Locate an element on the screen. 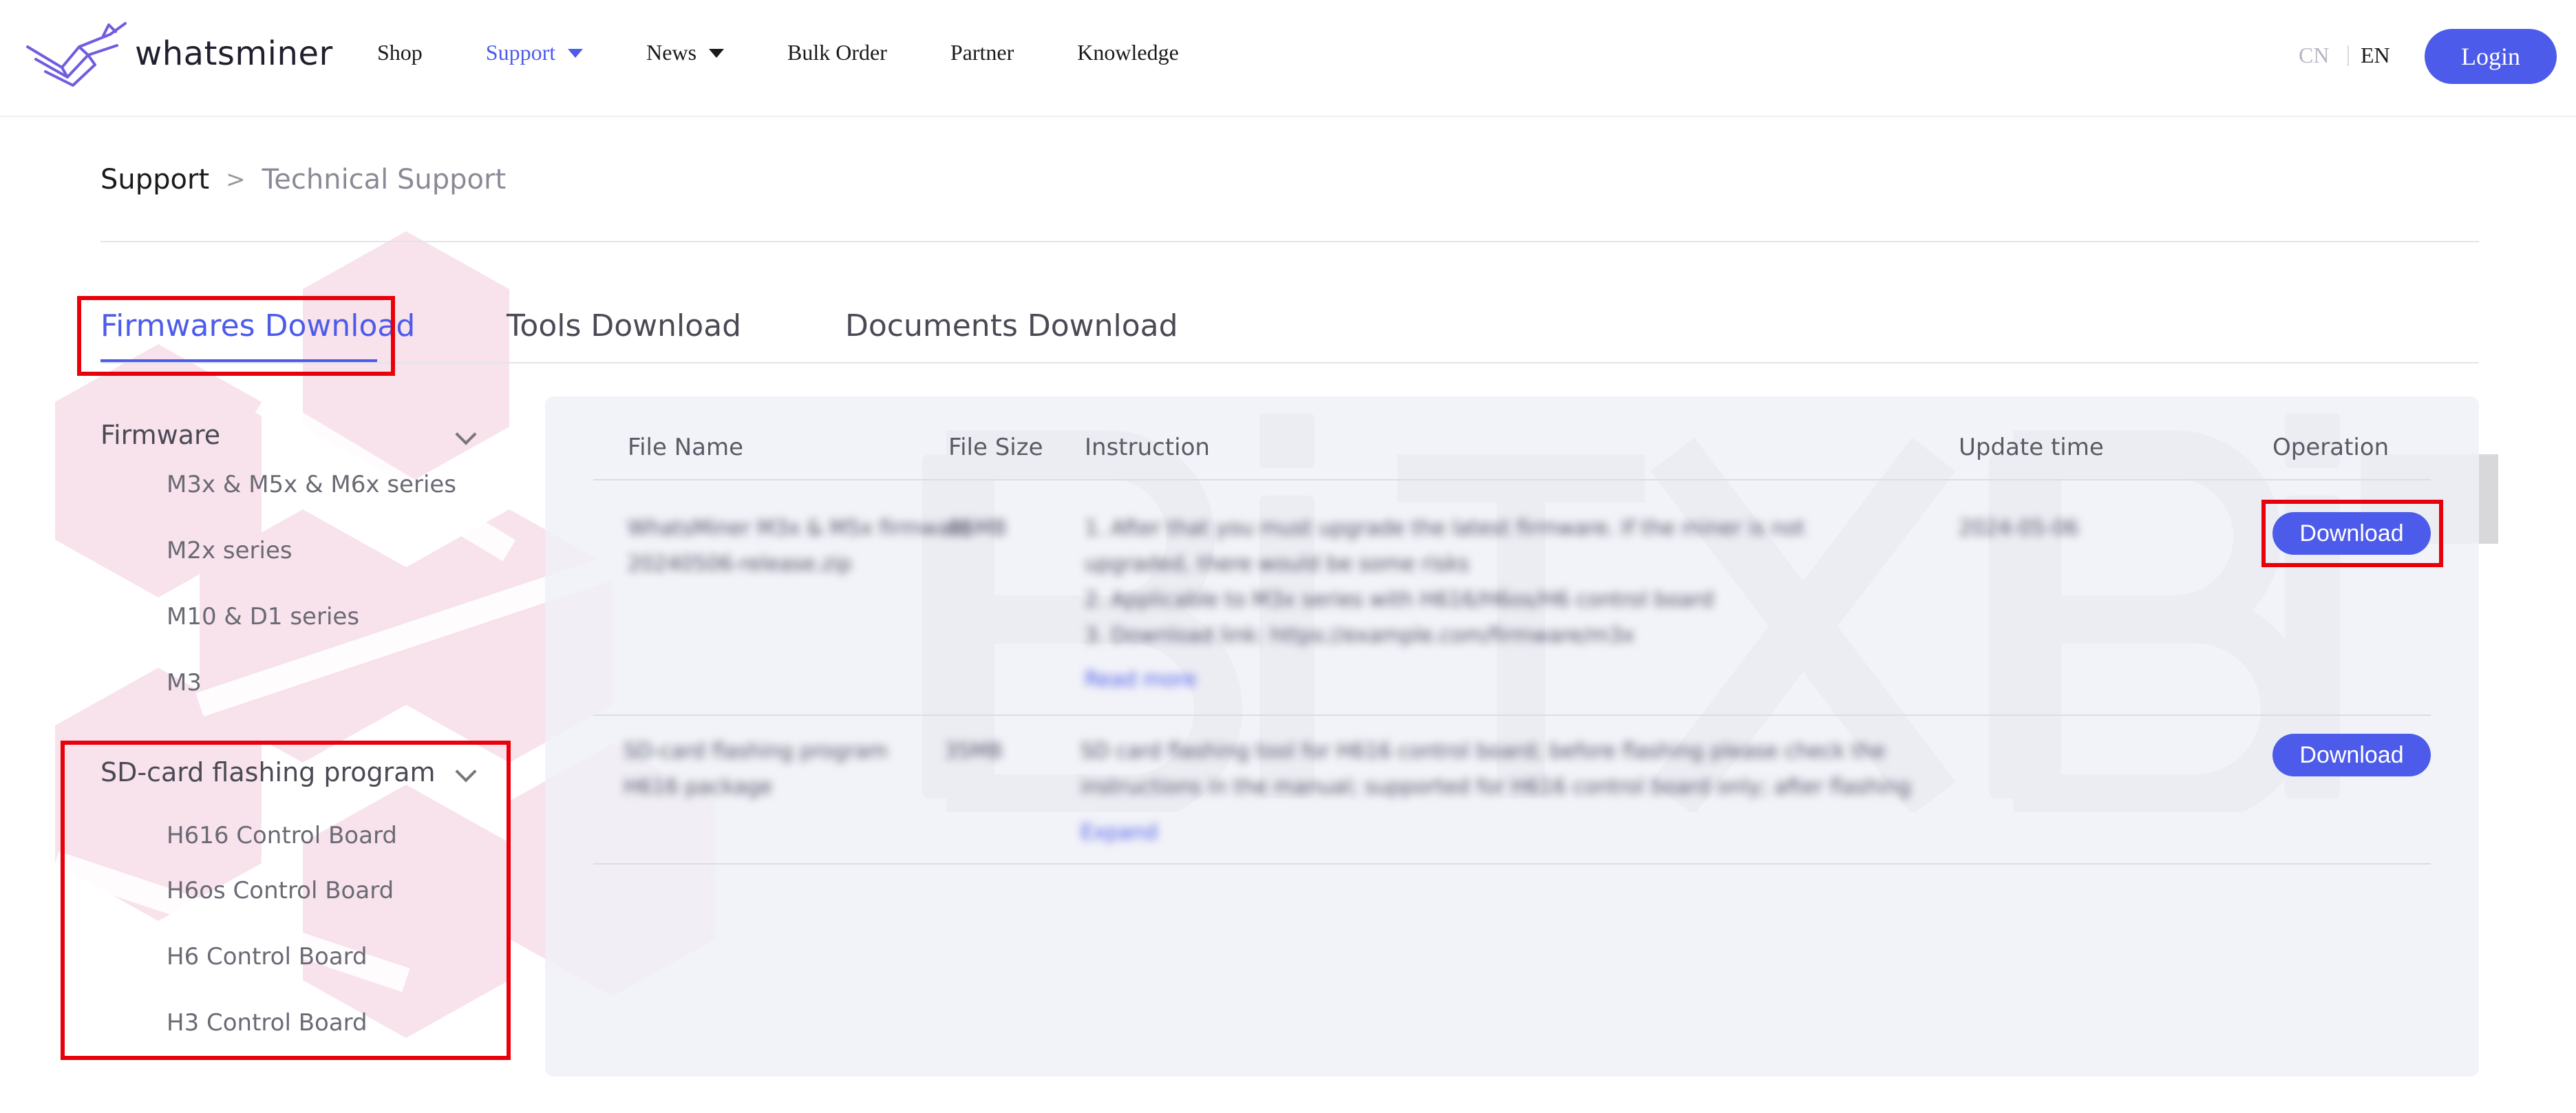 The width and height of the screenshot is (2576, 1113). highlight-box-download is located at coordinates (2352, 533).